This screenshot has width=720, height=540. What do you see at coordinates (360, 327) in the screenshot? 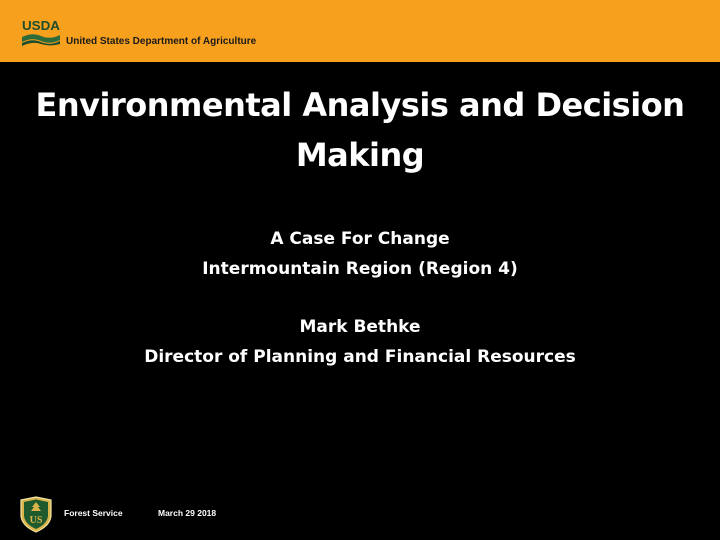
I see `presenter-name: Mark Bethke` at bounding box center [360, 327].